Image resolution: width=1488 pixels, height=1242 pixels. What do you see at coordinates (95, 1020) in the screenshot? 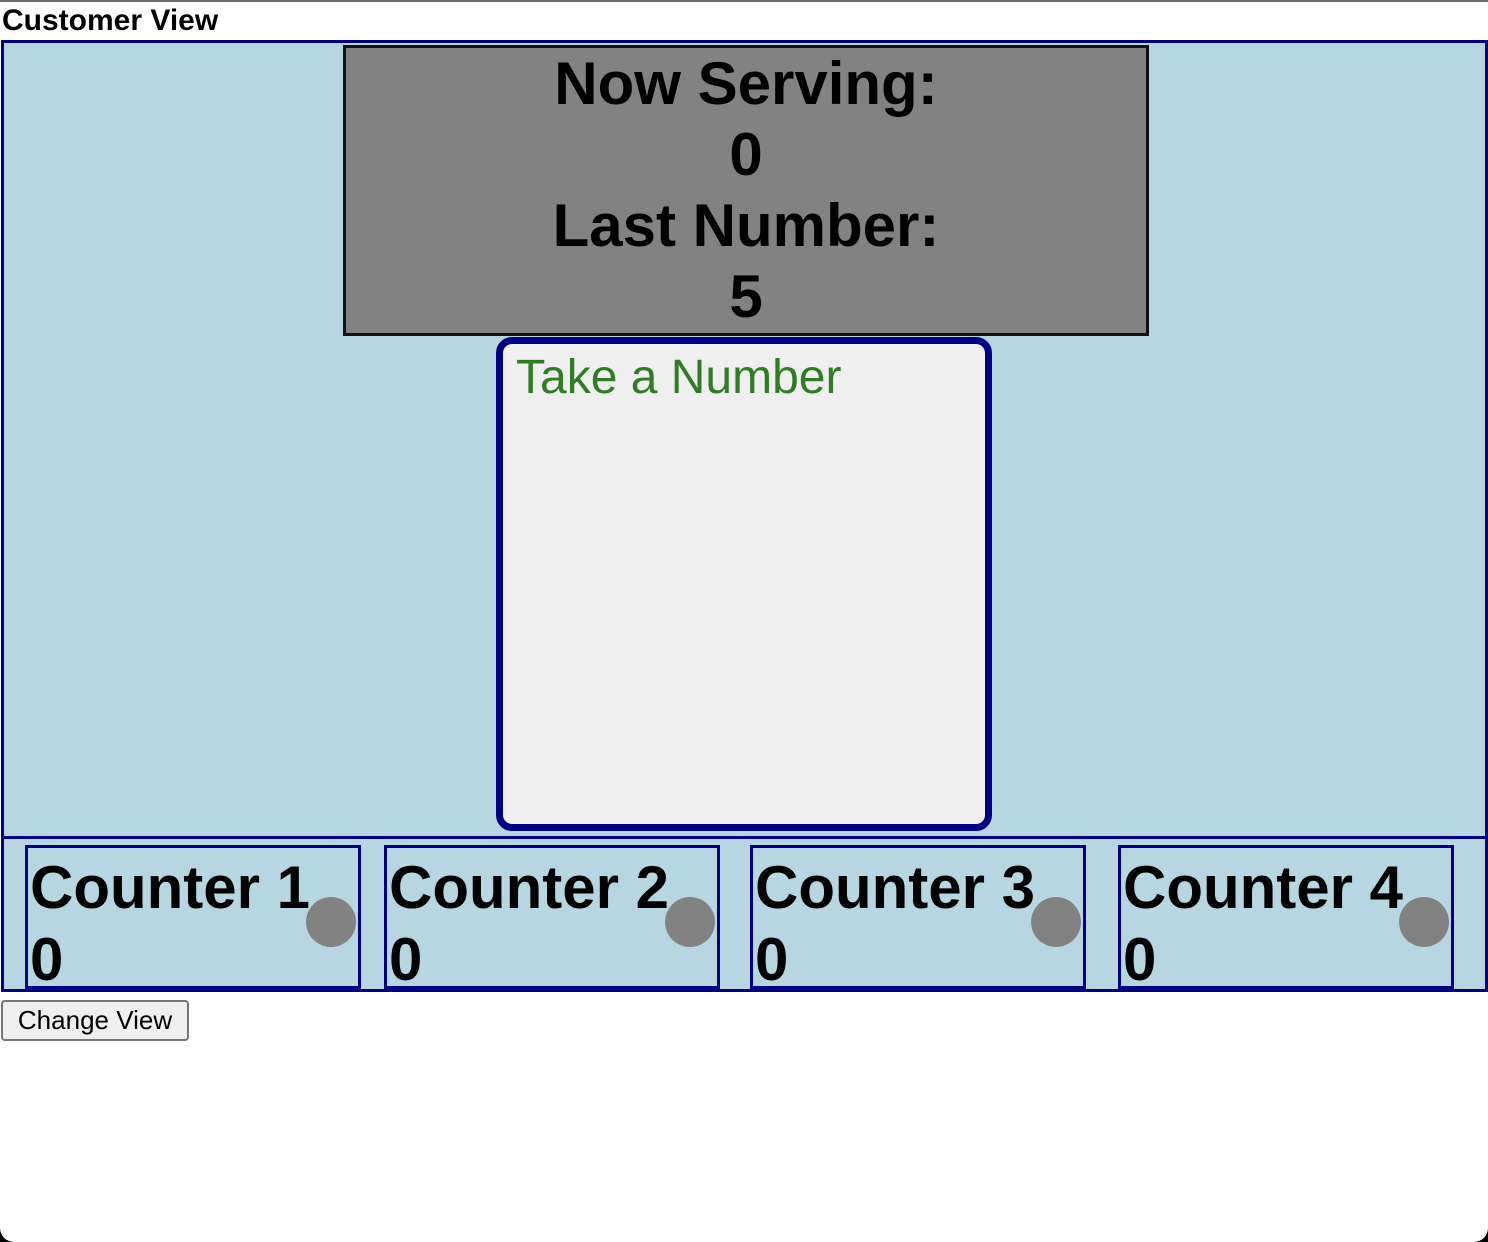
I see `change-view-button: Change View` at bounding box center [95, 1020].